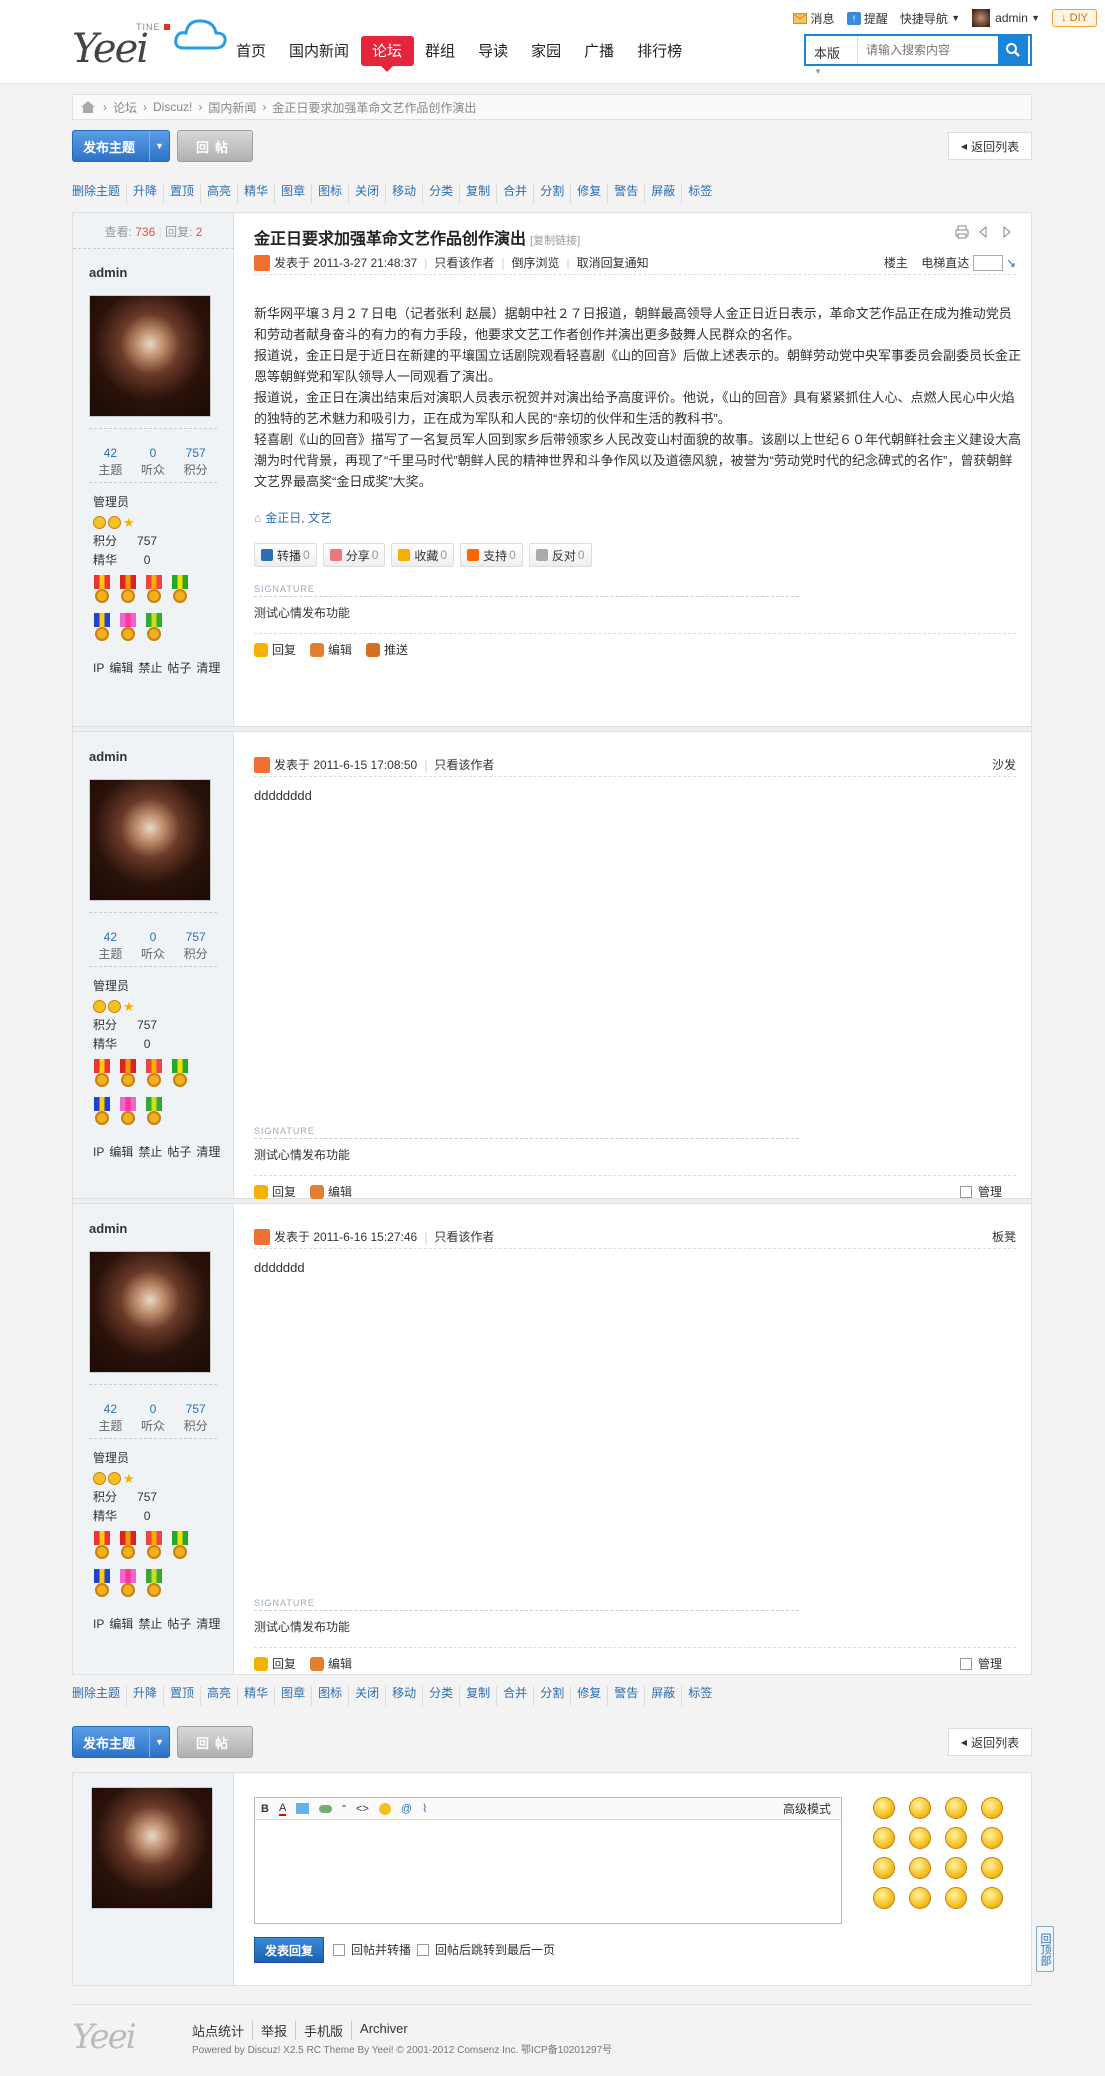  Describe the element at coordinates (984, 232) in the screenshot. I see `prev-thread-icon` at that location.